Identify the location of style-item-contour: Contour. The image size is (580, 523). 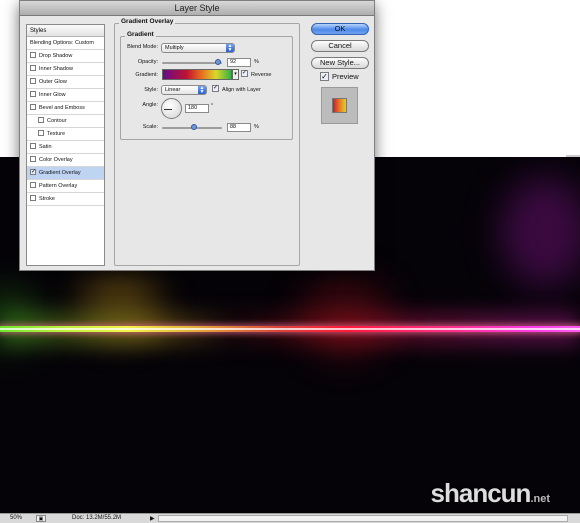
(65, 121).